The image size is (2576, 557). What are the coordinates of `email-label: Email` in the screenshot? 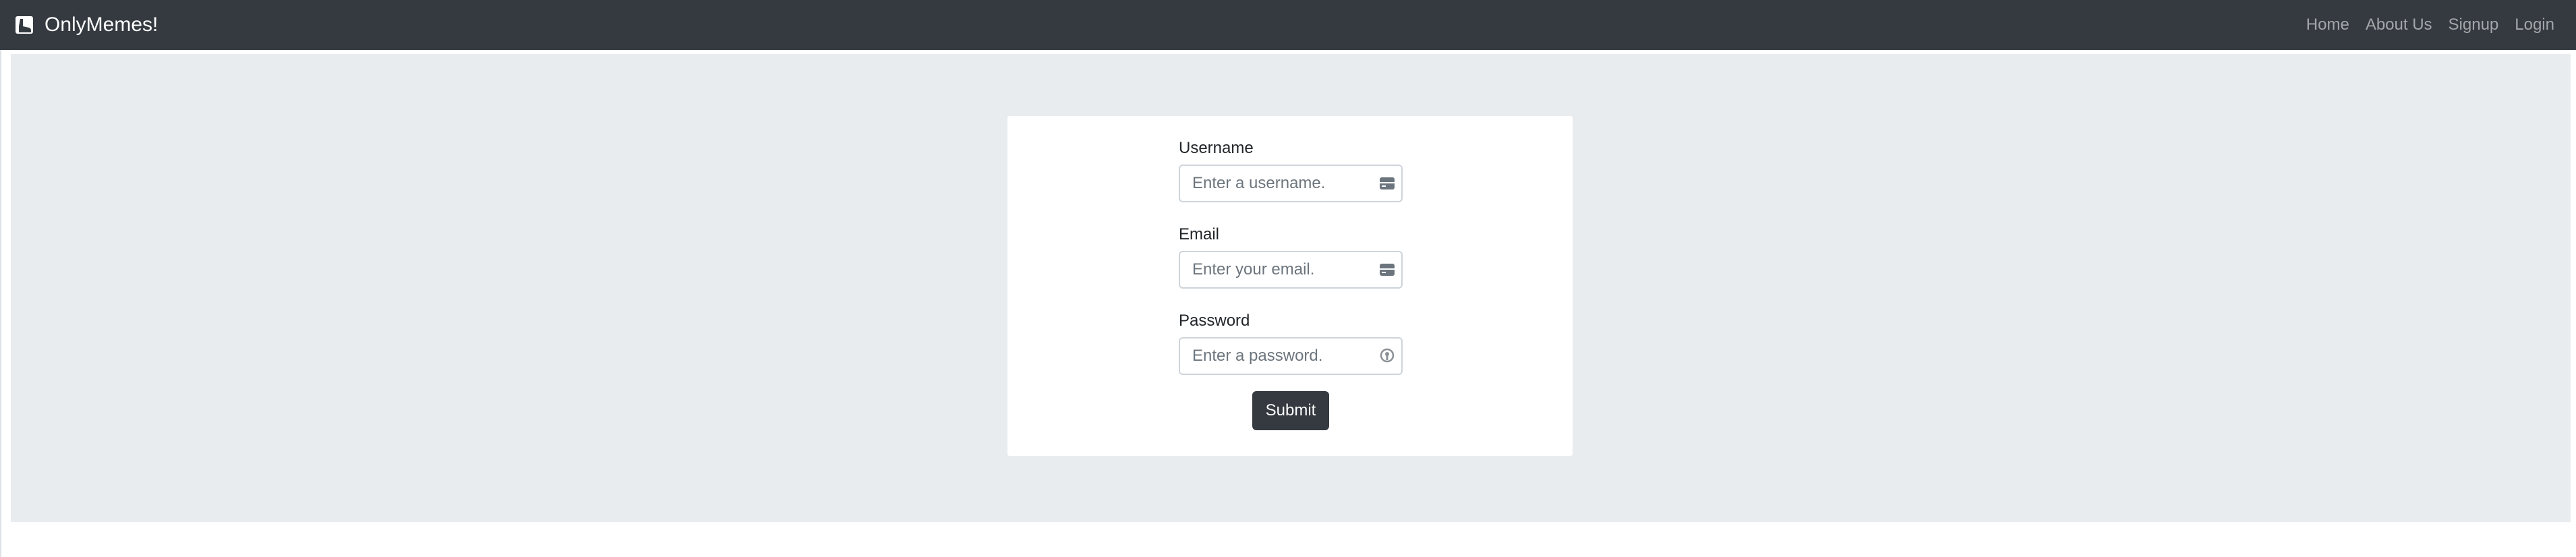 It's located at (1199, 234).